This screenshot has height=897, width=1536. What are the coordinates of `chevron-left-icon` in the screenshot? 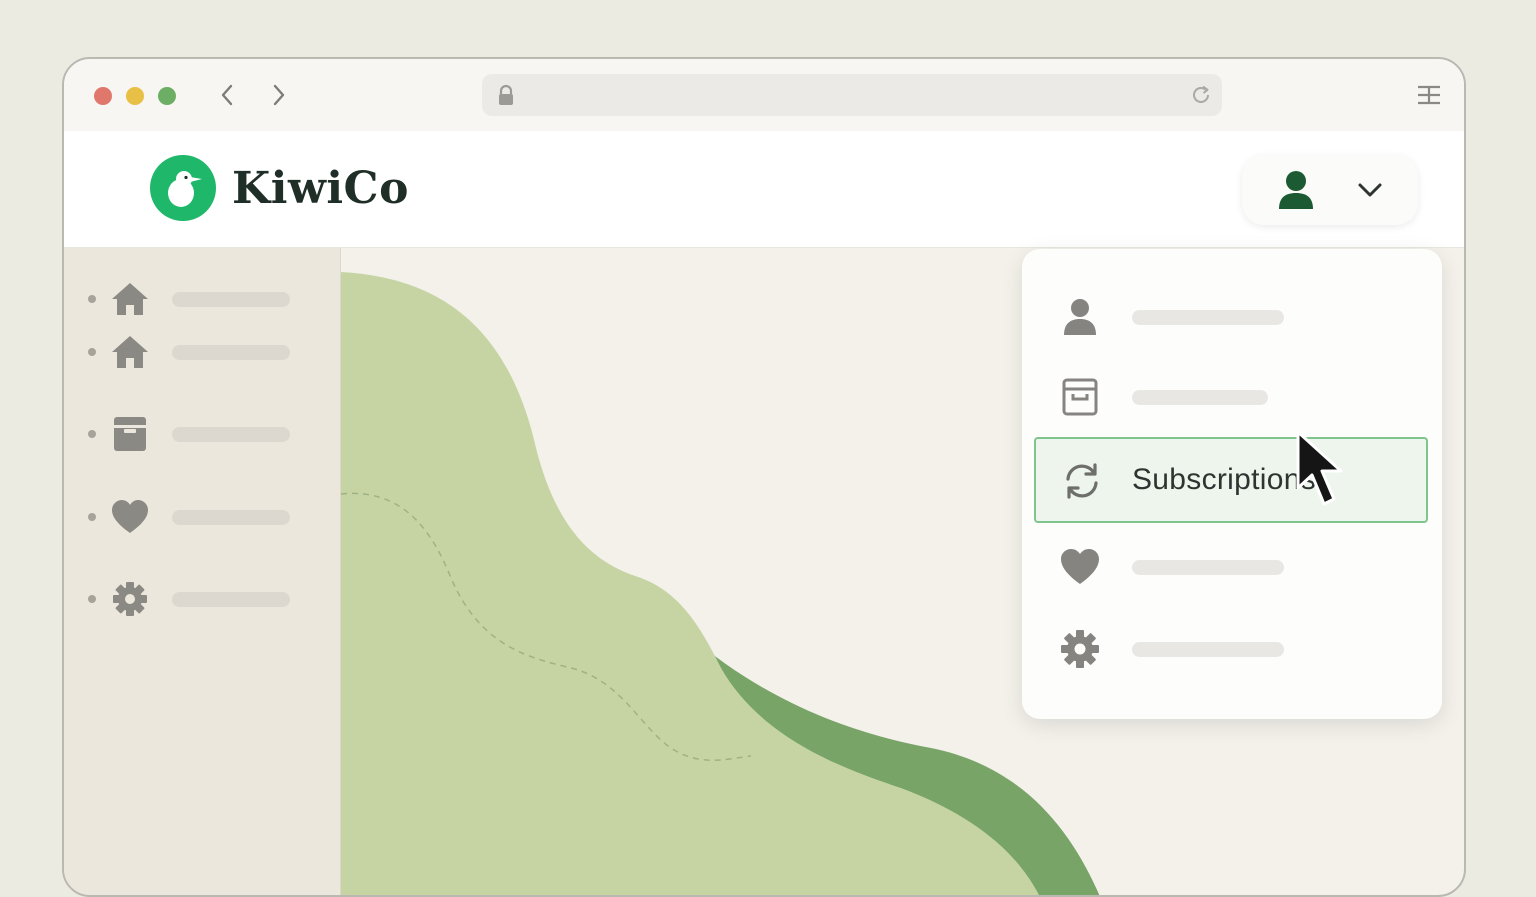 It's located at (228, 95).